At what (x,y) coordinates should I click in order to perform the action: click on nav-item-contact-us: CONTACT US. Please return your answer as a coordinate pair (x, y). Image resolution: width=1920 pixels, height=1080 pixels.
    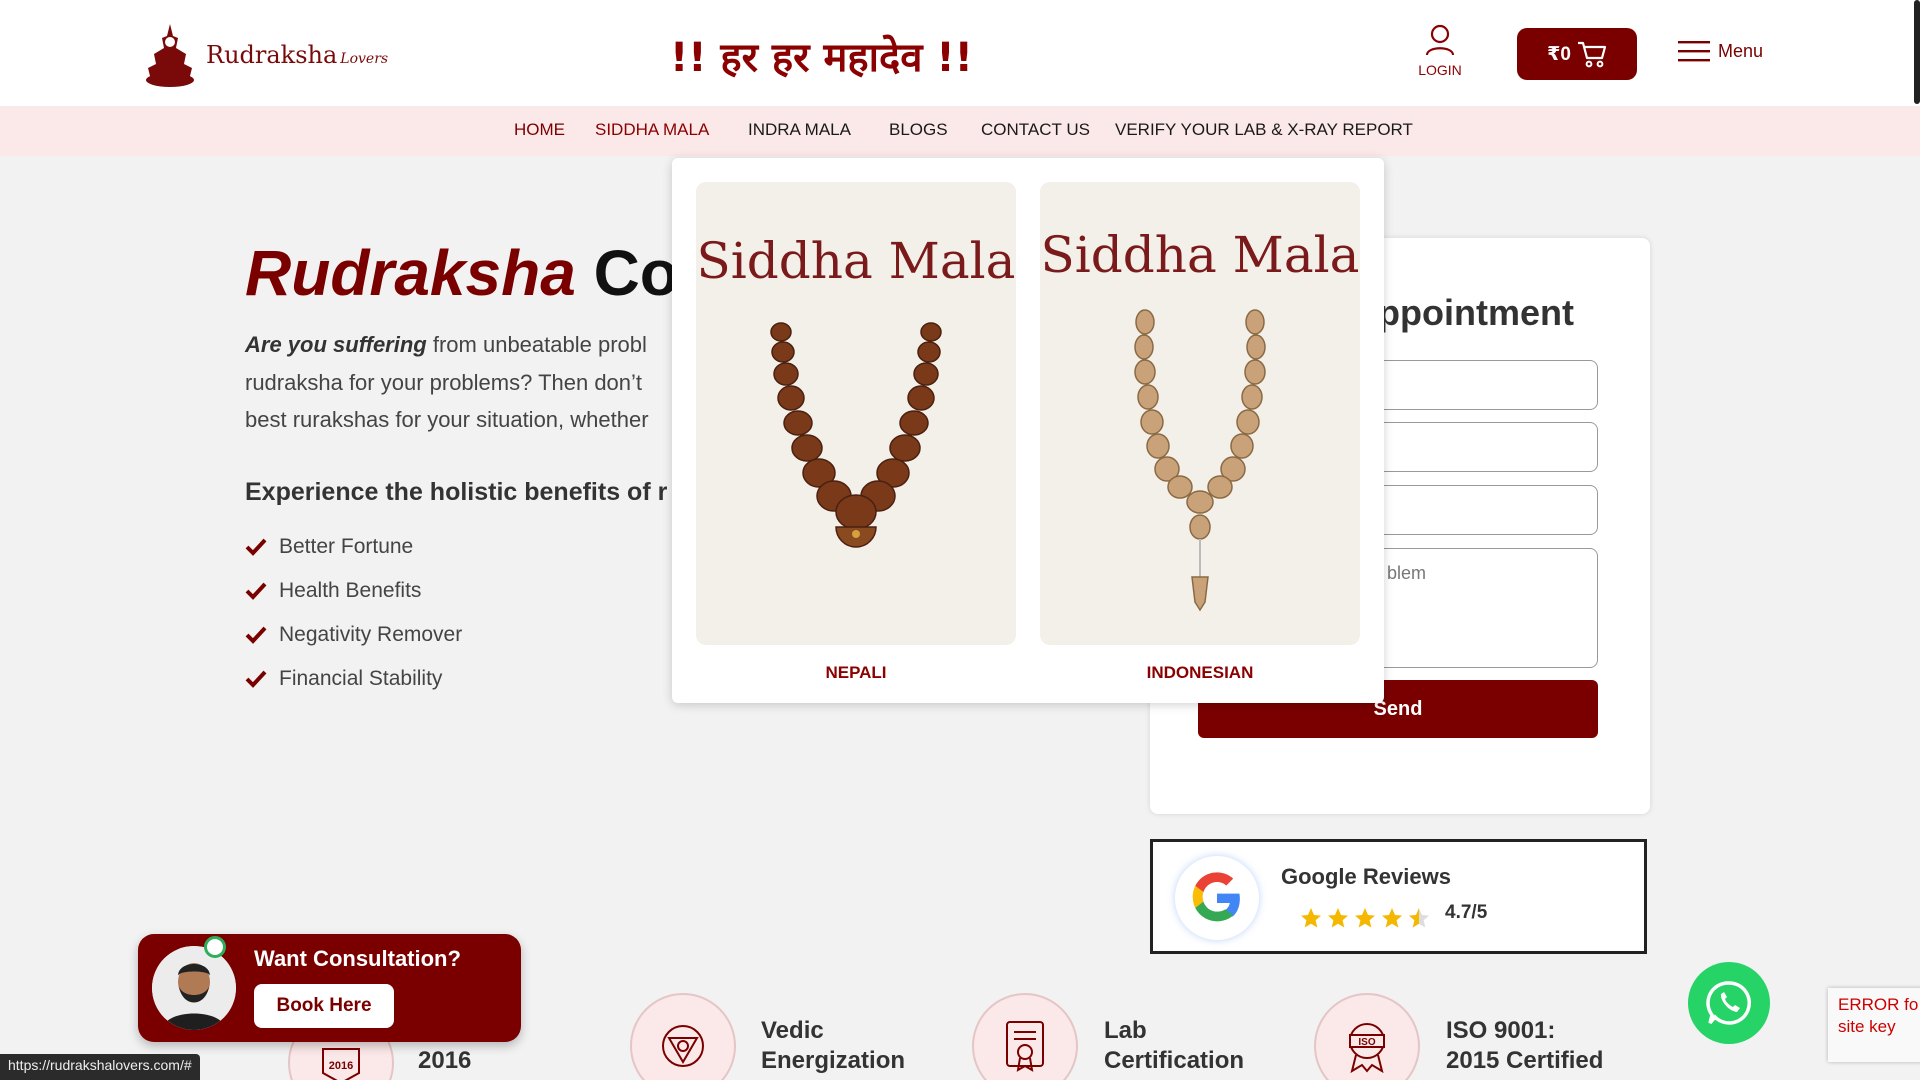
    Looking at the image, I should click on (1035, 130).